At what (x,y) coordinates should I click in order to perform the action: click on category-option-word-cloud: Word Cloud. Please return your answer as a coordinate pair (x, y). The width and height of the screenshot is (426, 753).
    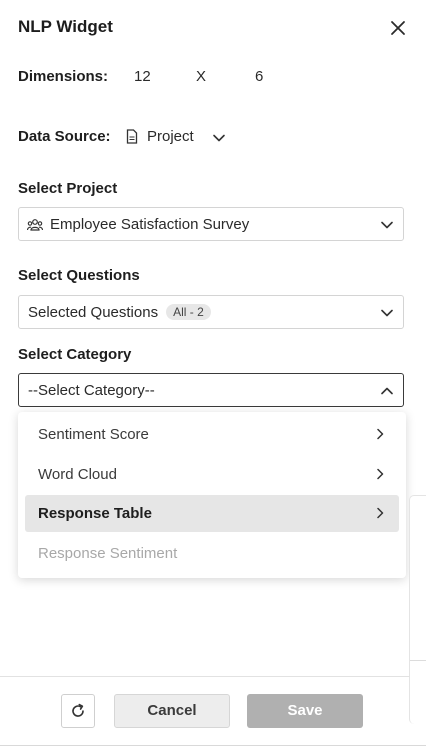
    Looking at the image, I should click on (212, 474).